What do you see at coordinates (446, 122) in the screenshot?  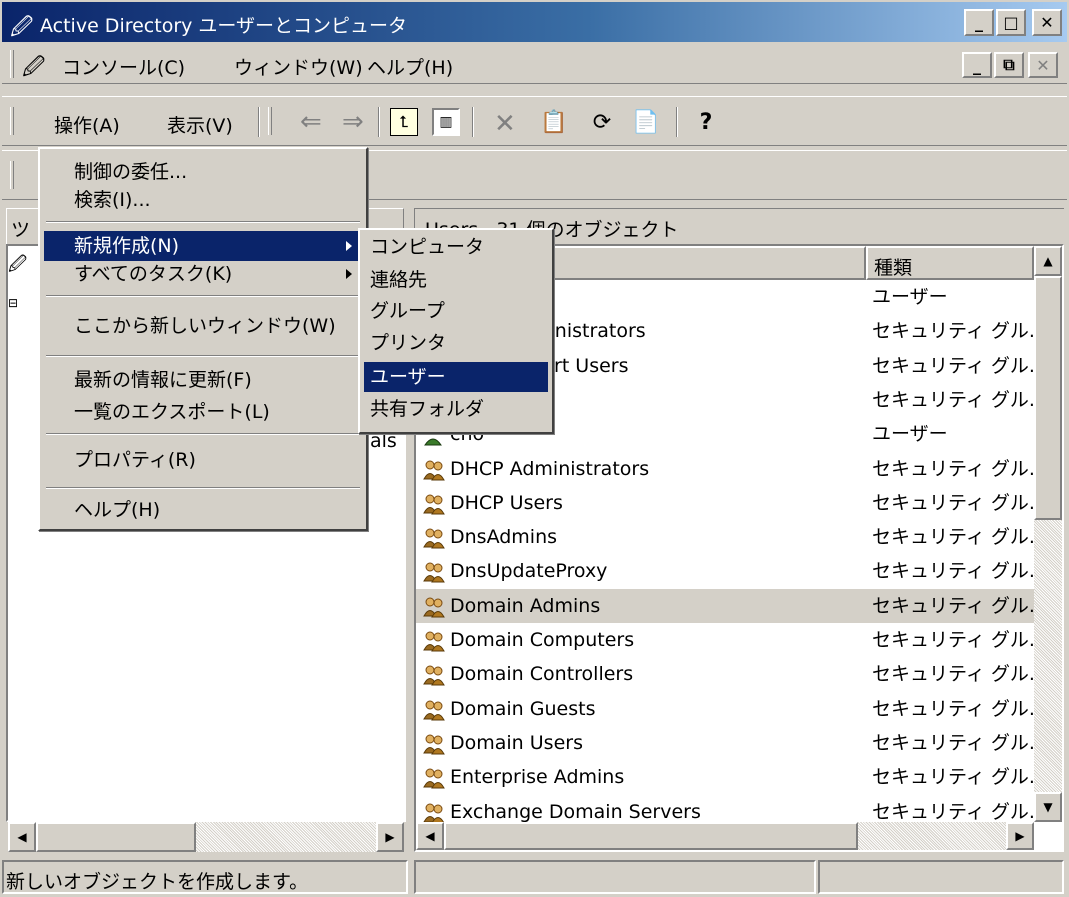 I see `show-tree-icon: ▥` at bounding box center [446, 122].